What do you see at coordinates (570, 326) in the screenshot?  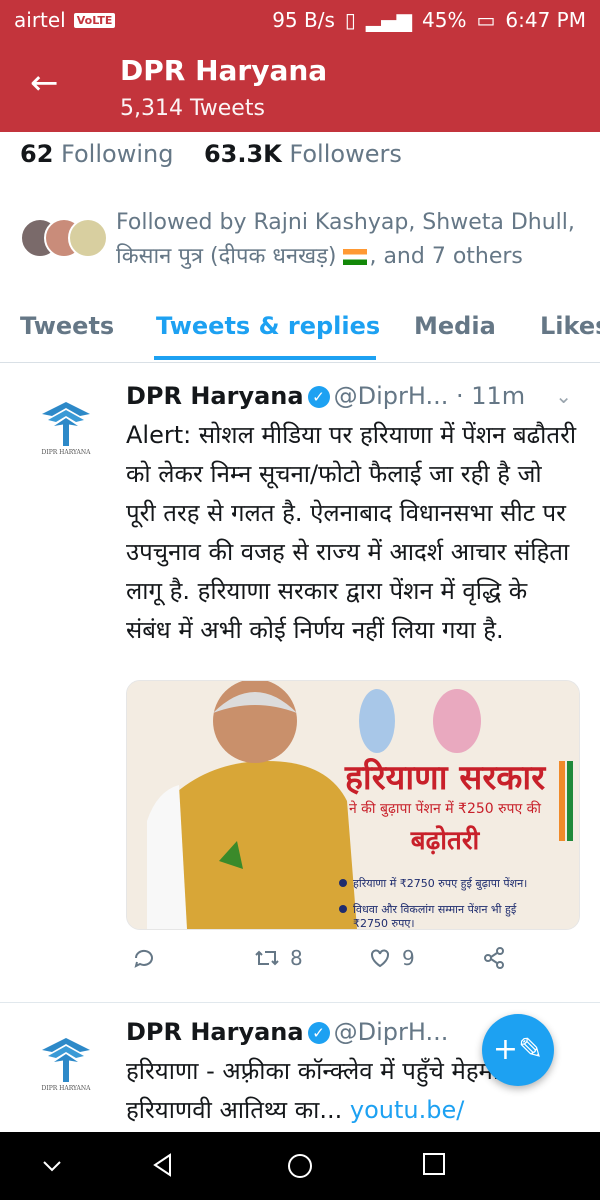 I see `tab-likes: Likes` at bounding box center [570, 326].